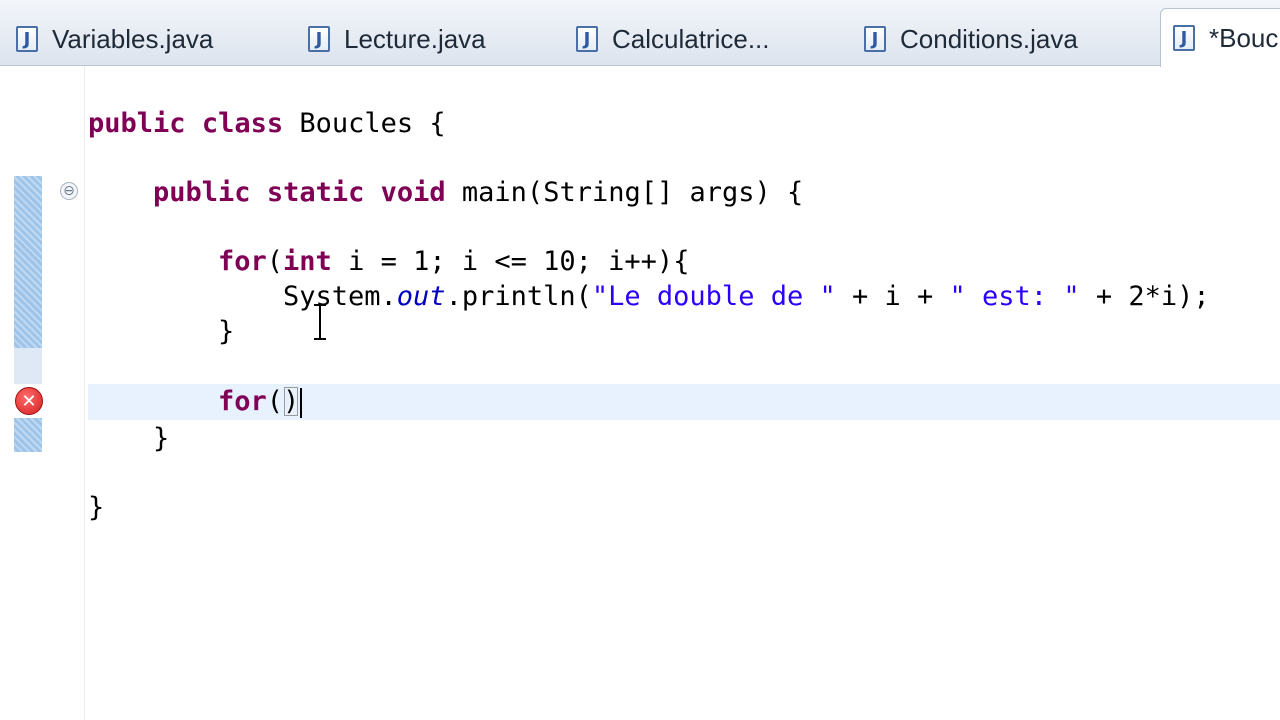 This screenshot has height=720, width=1280. Describe the element at coordinates (291, 401) in the screenshot. I see `matching-bracket: )` at that location.